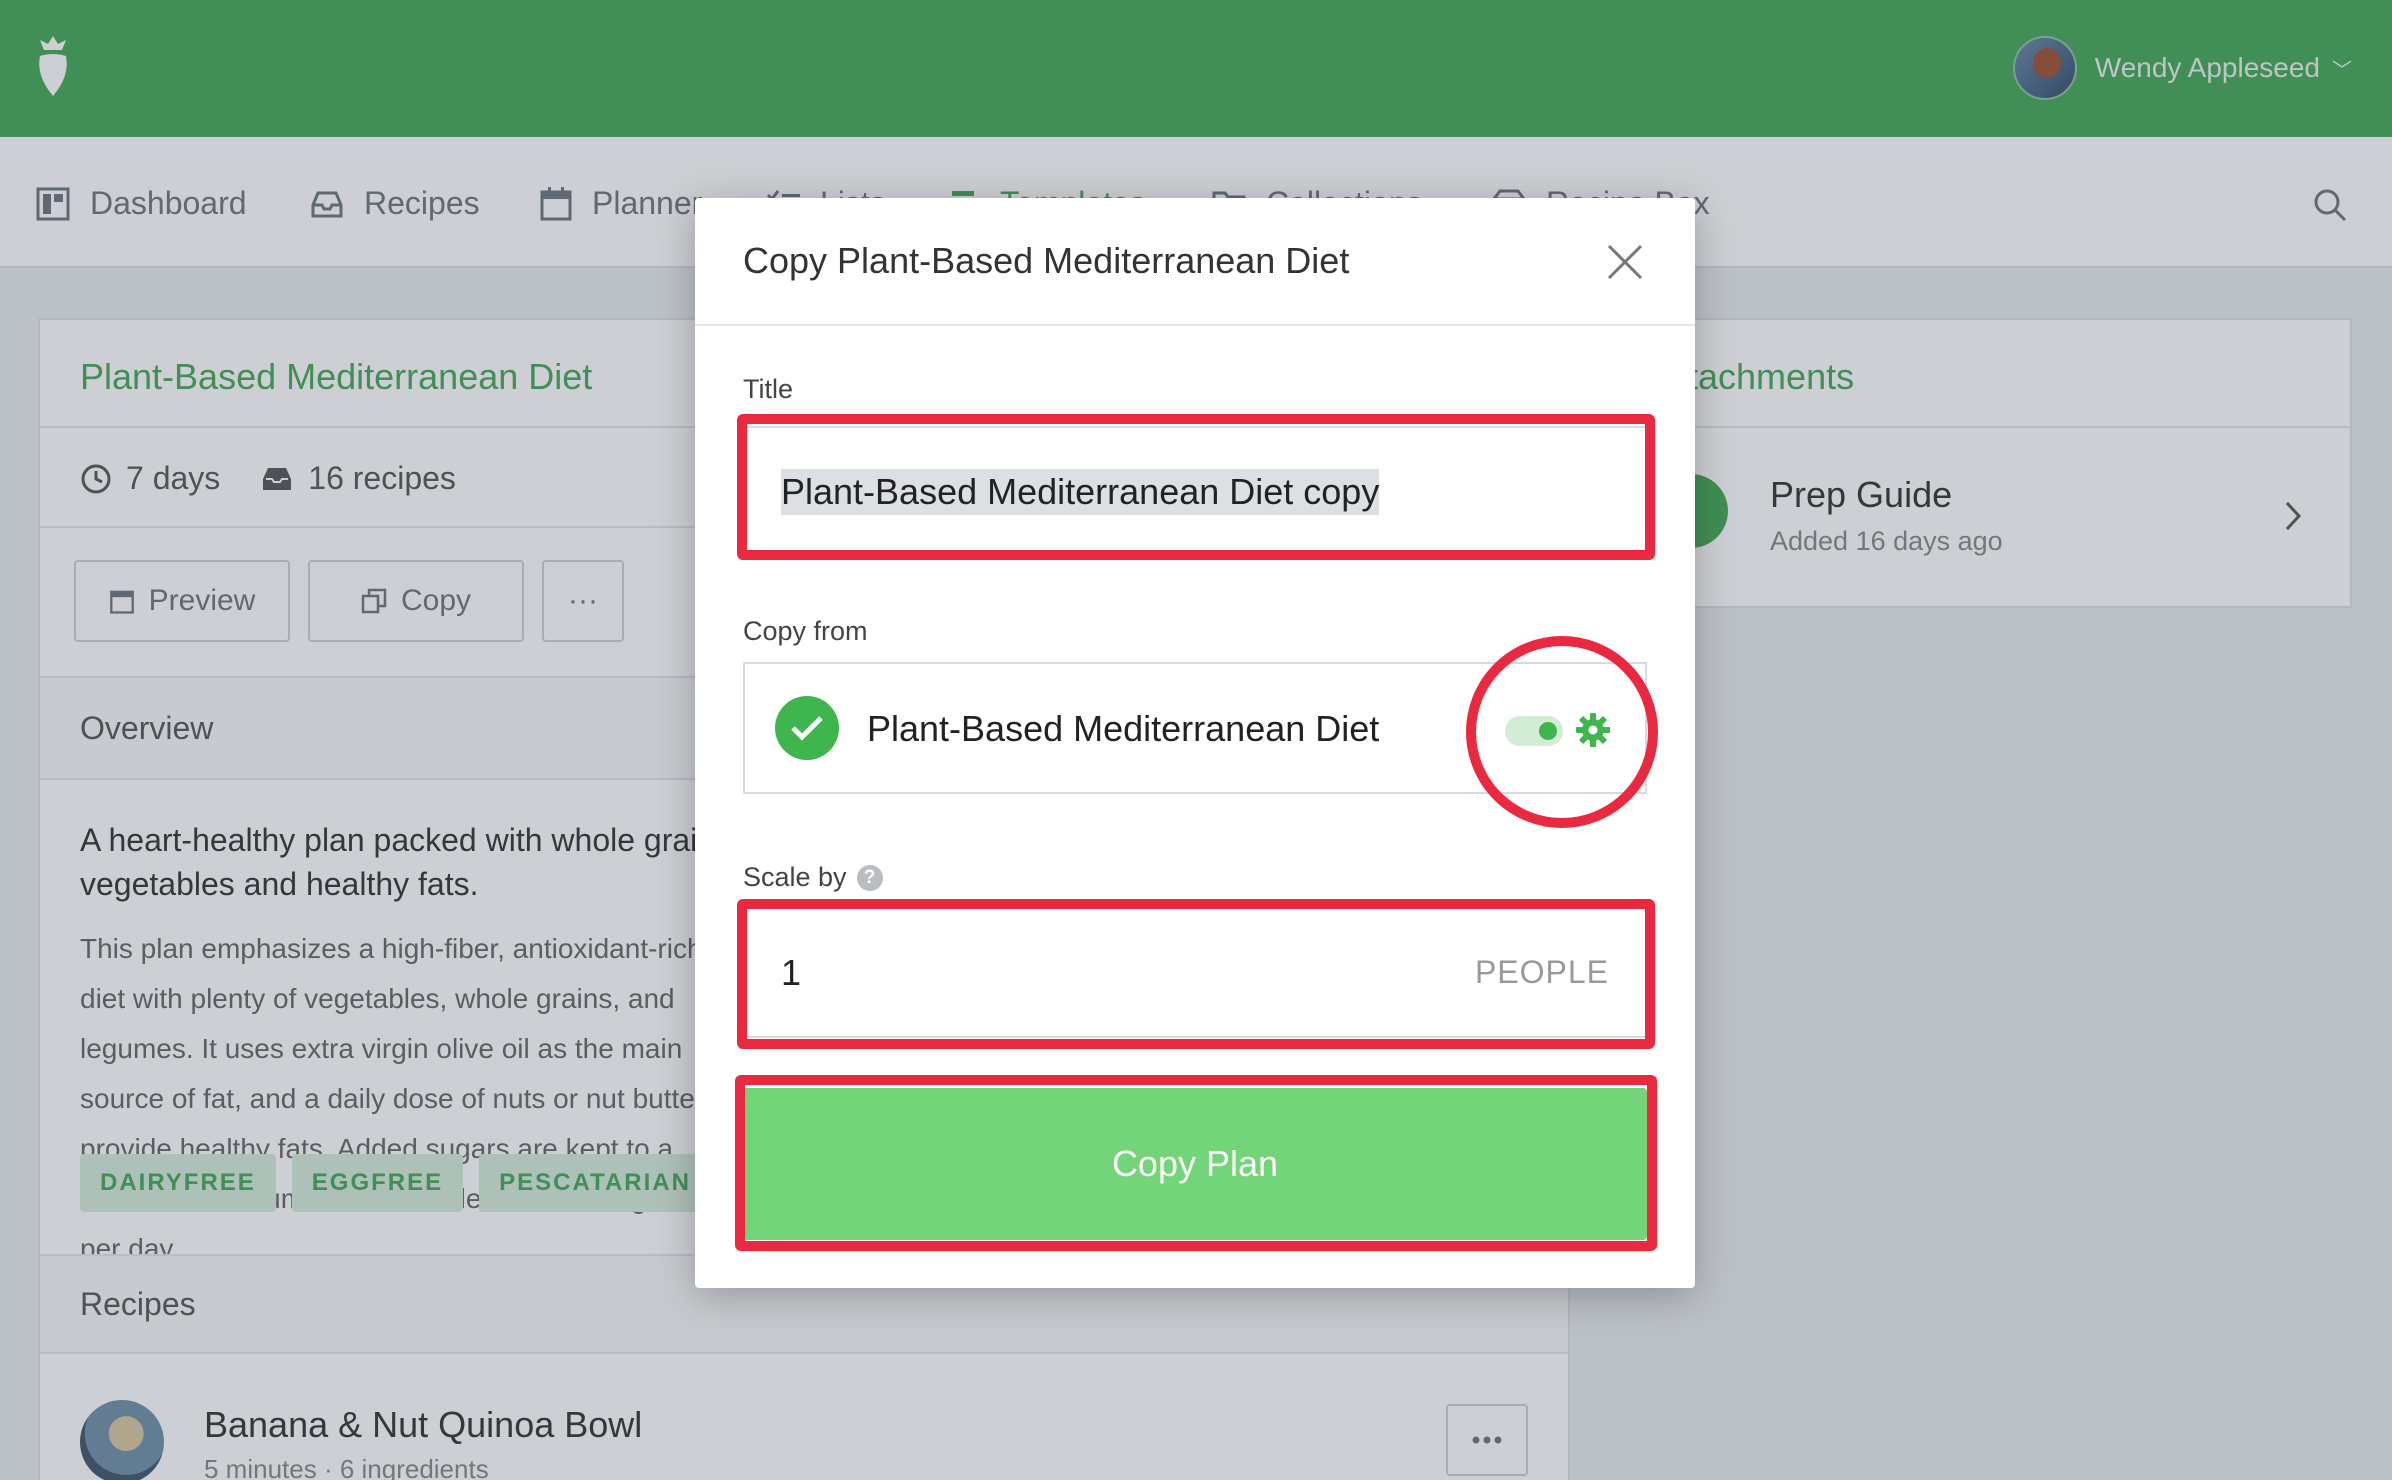 The height and width of the screenshot is (1480, 2392). Describe the element at coordinates (869, 877) in the screenshot. I see `help-icon: ?` at that location.